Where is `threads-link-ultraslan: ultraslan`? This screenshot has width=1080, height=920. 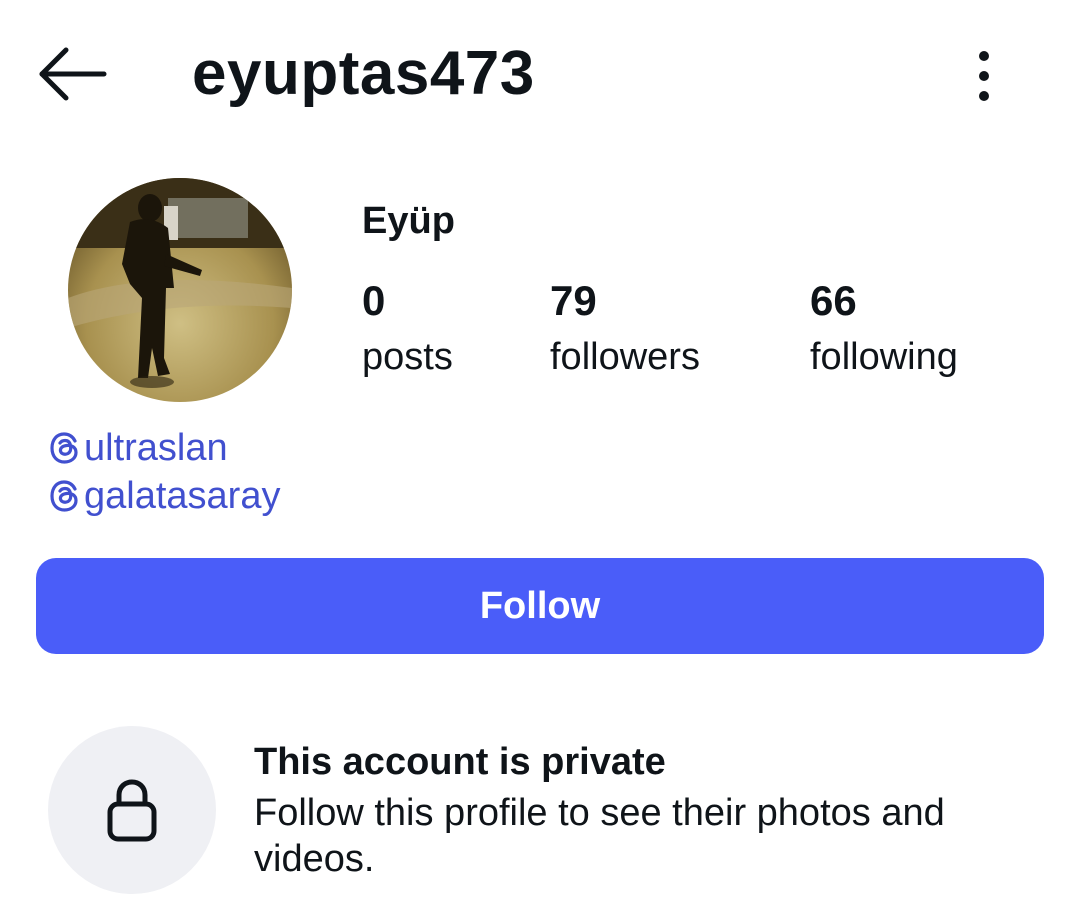
threads-link-ultraslan: ultraslan is located at coordinates (138, 448).